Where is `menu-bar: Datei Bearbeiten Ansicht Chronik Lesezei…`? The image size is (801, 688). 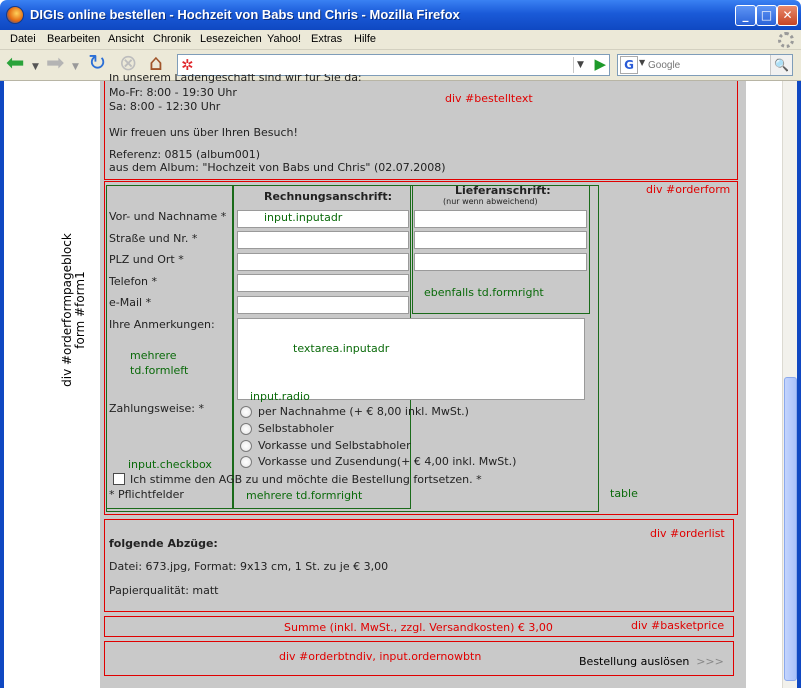
menu-bar: Datei Bearbeiten Ansicht Chronik Lesezei… is located at coordinates (400, 40).